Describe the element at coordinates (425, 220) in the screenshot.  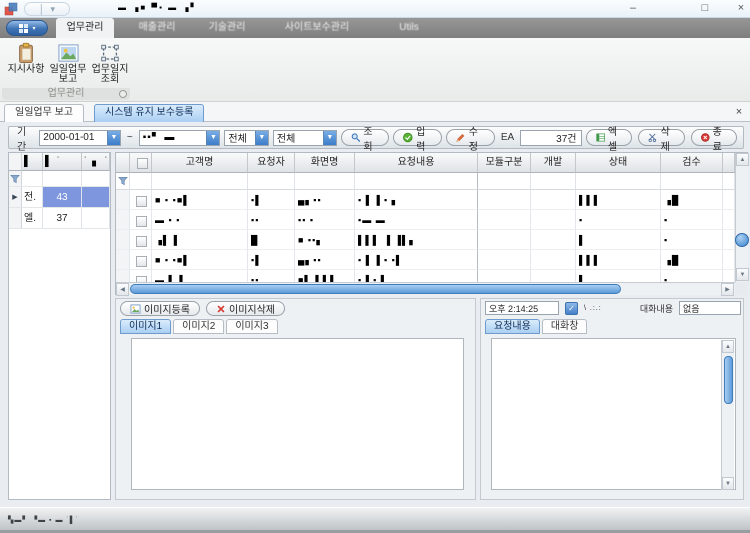
I see `table-row: ▬ ▪ ▪ ▪▪ ▪▪ ▪ ▪▬ ▬ ▪ ▪` at that location.